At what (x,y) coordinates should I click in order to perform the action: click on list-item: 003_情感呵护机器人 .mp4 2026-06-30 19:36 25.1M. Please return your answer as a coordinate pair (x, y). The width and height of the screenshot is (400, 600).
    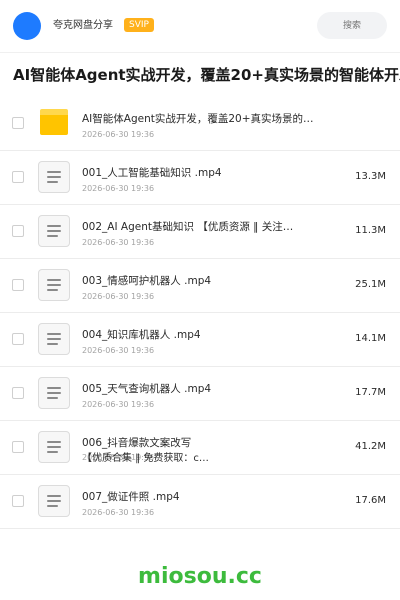
    Looking at the image, I should click on (200, 285).